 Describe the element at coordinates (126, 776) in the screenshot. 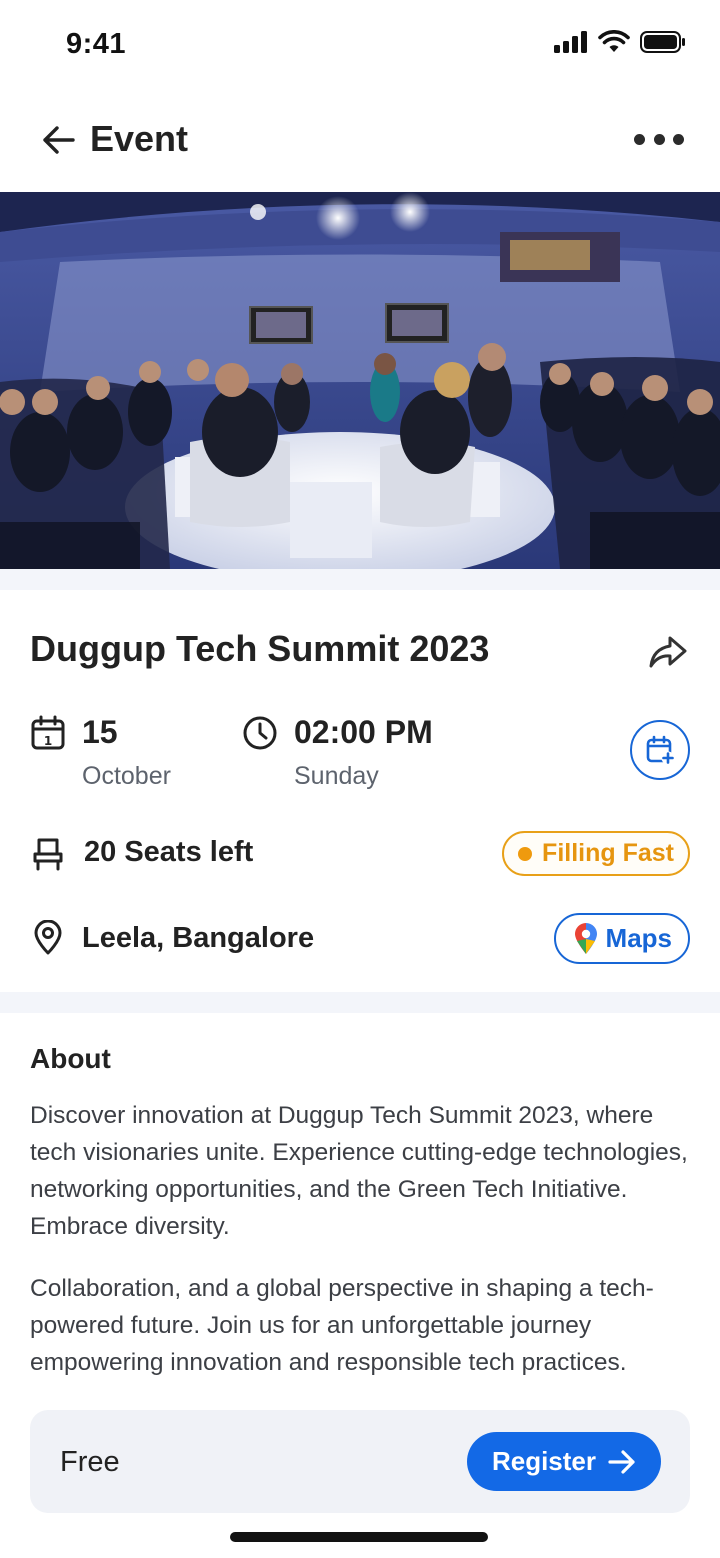

I see `event-month: October` at that location.